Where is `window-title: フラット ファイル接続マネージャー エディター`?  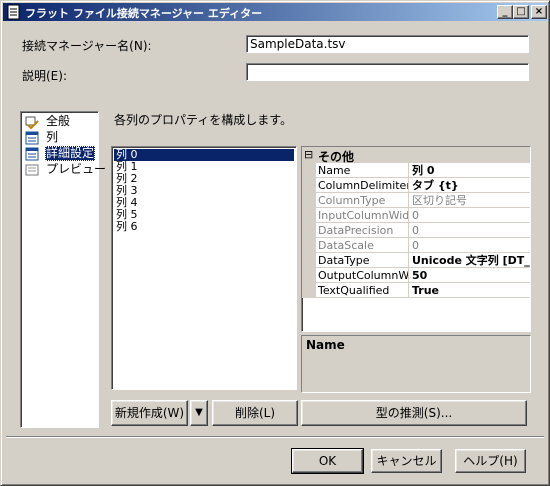 window-title: フラット ファイル接続マネージャー エディター is located at coordinates (144, 13).